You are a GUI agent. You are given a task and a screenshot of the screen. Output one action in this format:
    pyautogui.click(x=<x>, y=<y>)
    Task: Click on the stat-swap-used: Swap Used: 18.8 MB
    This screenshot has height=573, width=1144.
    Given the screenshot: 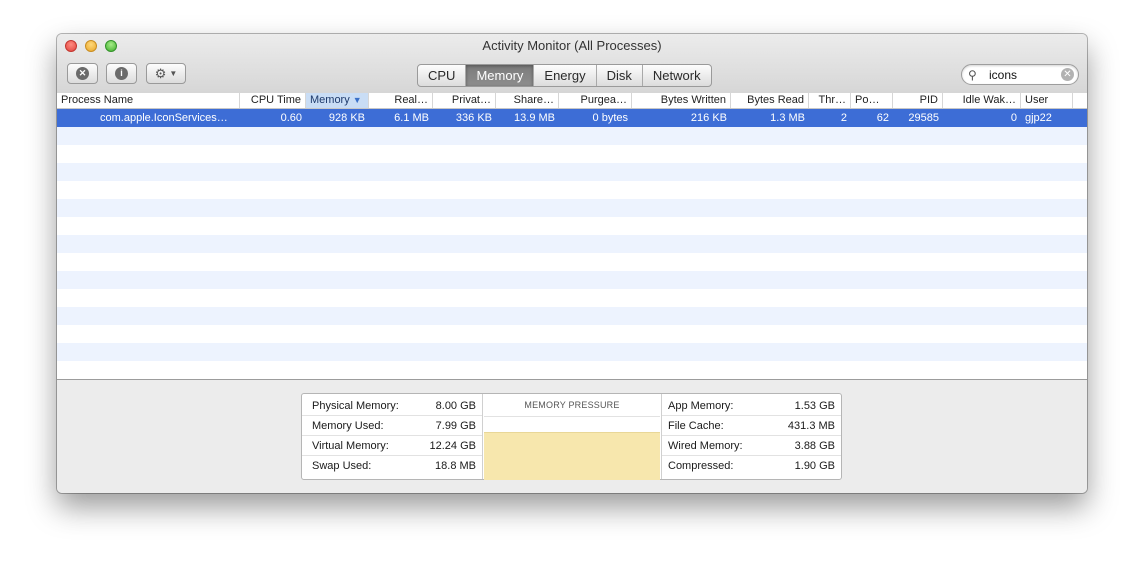 What is the action you would take?
    pyautogui.click(x=392, y=466)
    